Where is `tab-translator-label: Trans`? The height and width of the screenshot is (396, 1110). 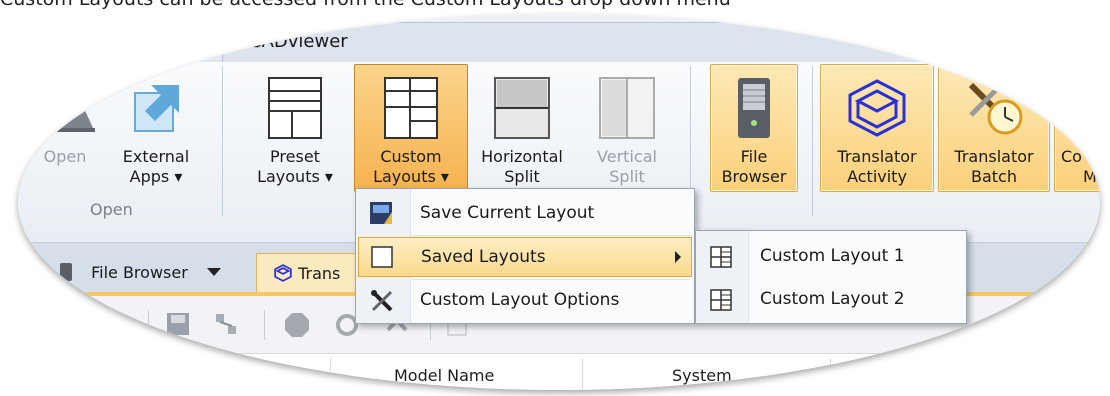 tab-translator-label: Trans is located at coordinates (319, 273).